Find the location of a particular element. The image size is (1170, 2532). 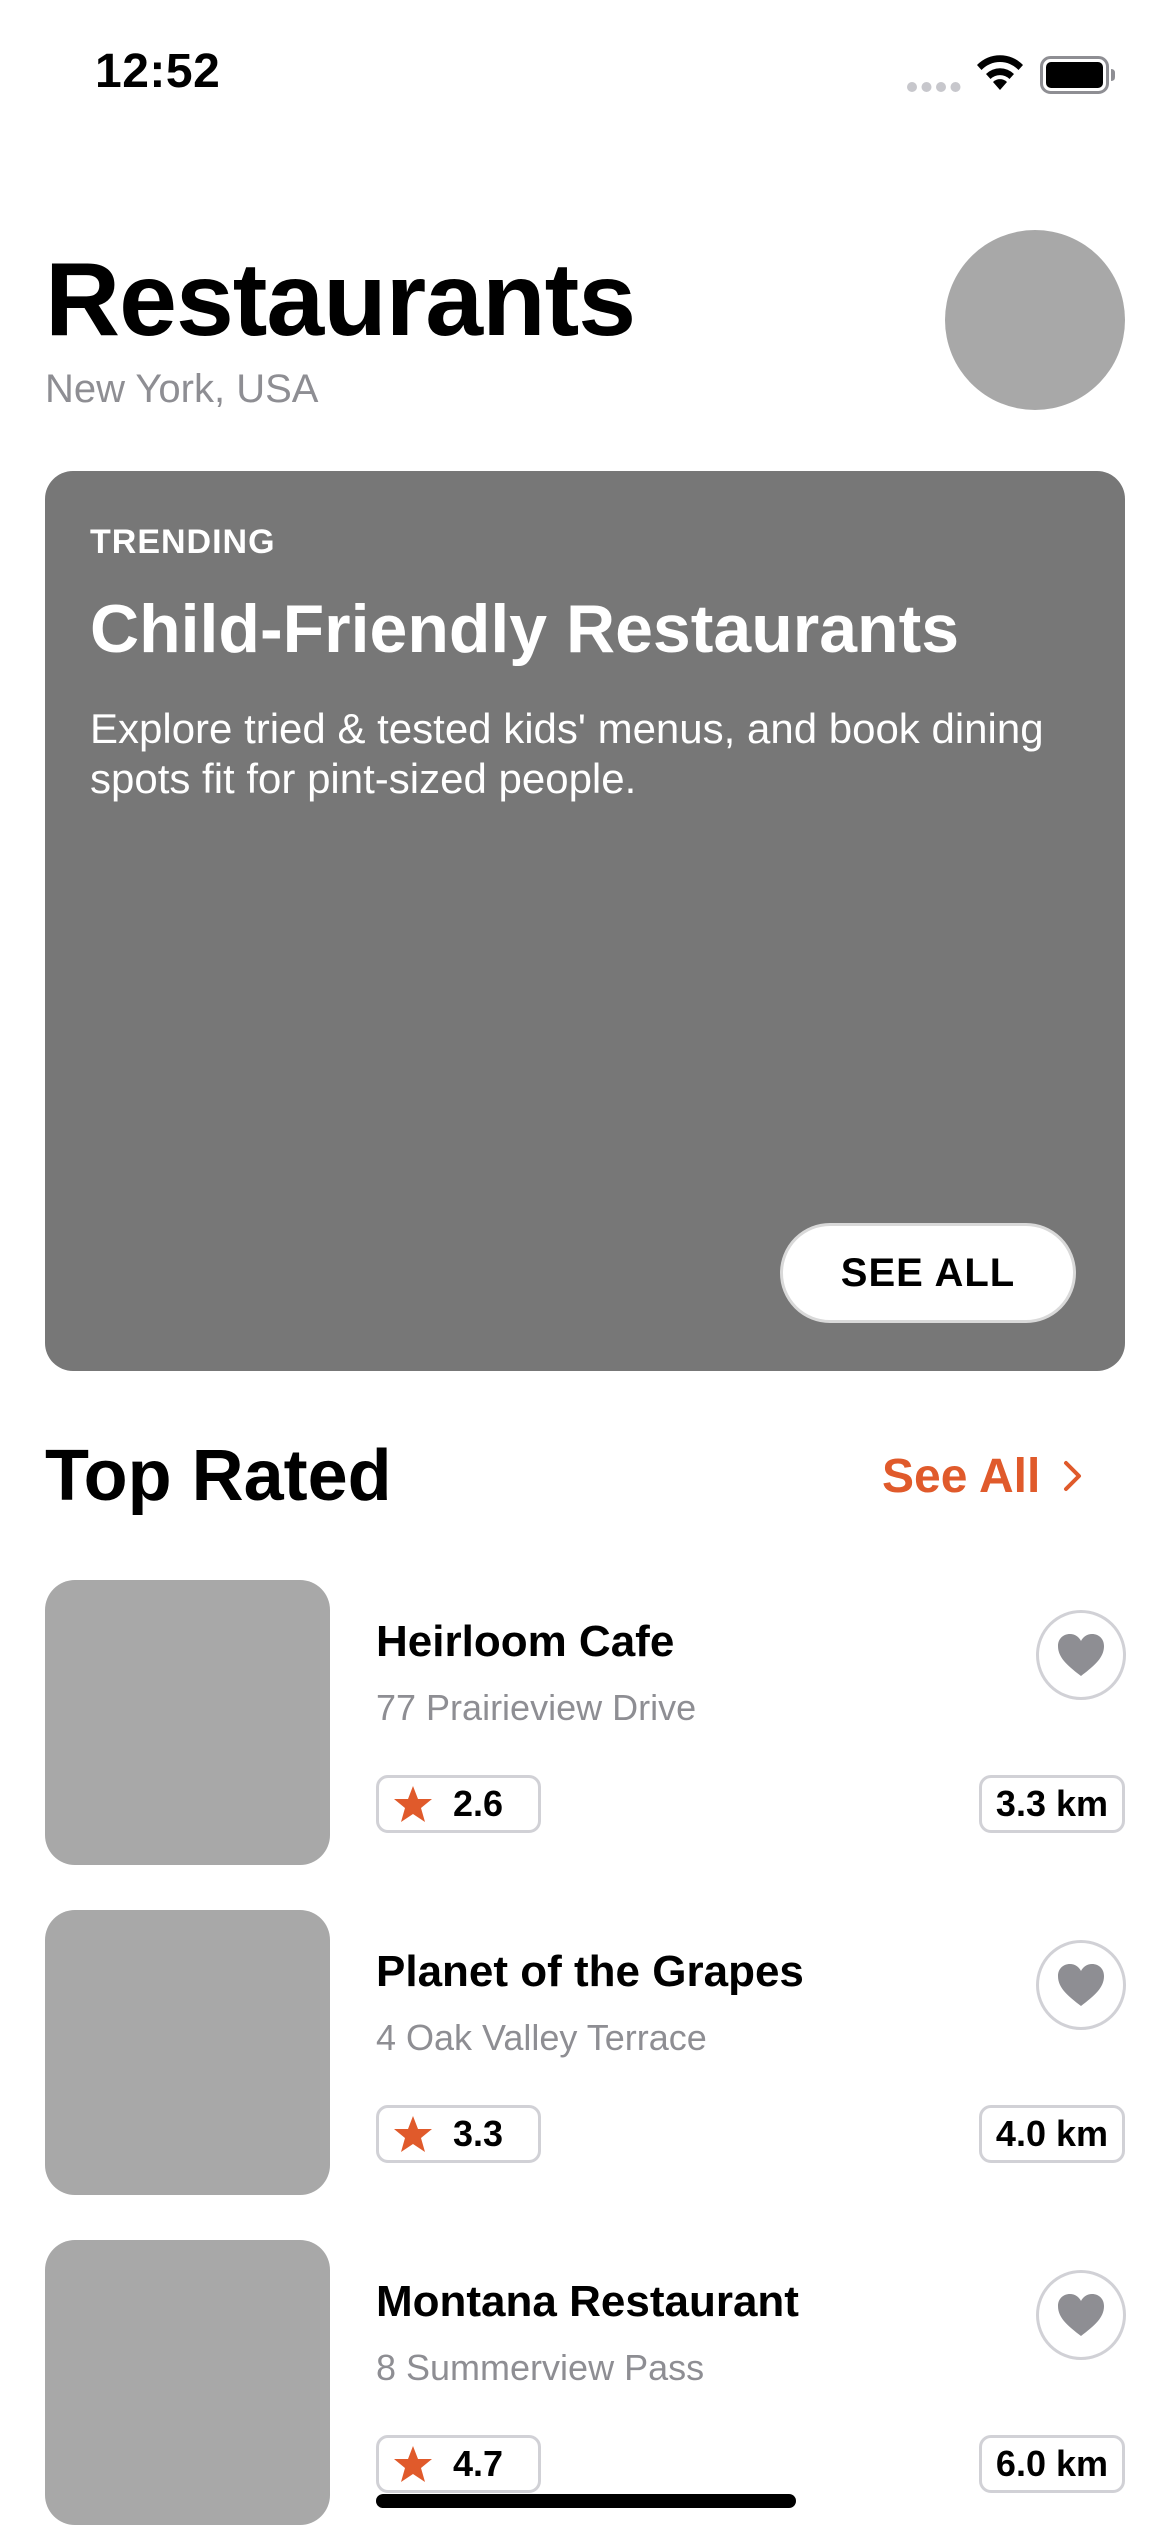

distance-badge: 4.0 km is located at coordinates (1051, 2134).